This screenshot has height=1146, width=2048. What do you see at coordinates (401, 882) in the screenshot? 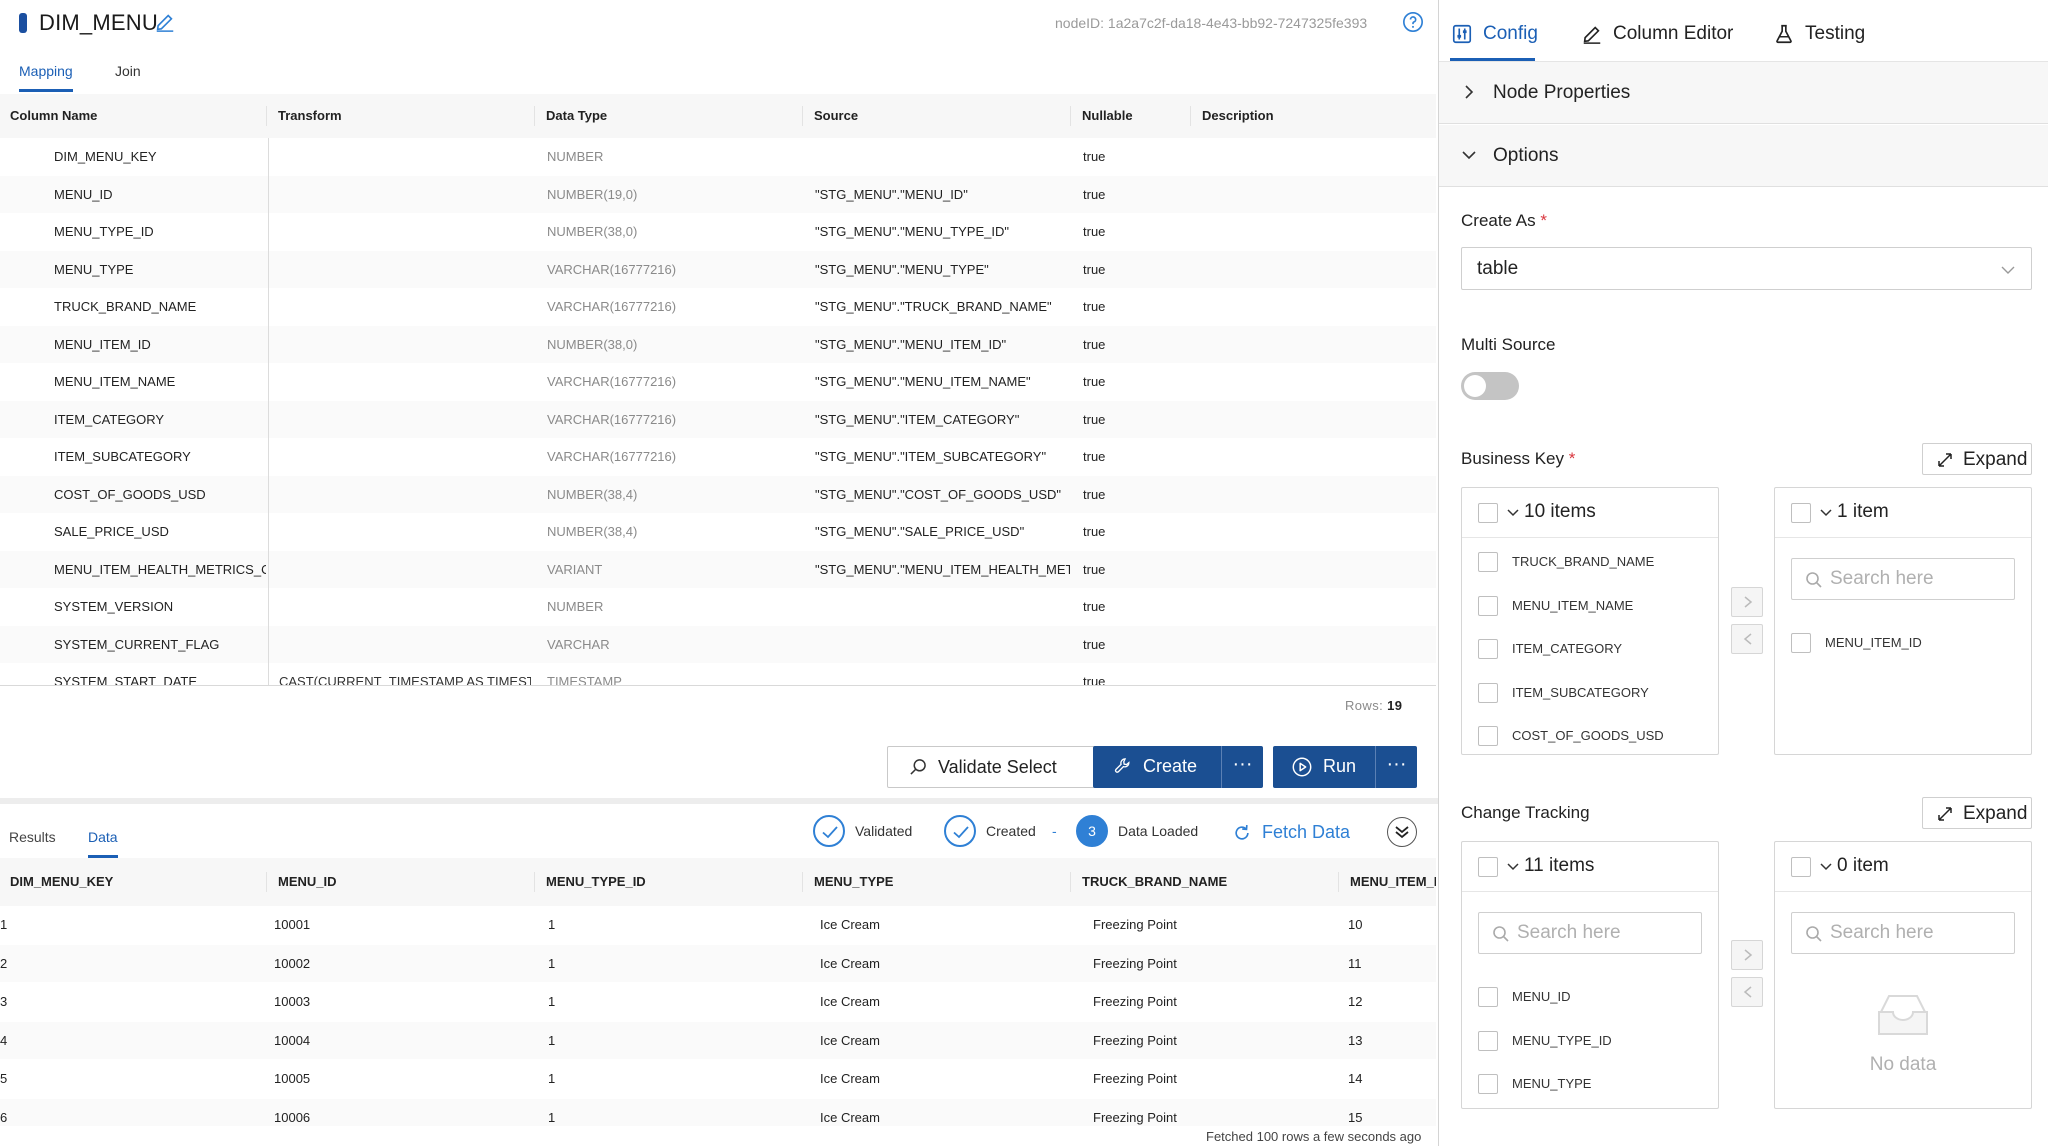
I see `data-col-header: MENU_ID` at bounding box center [401, 882].